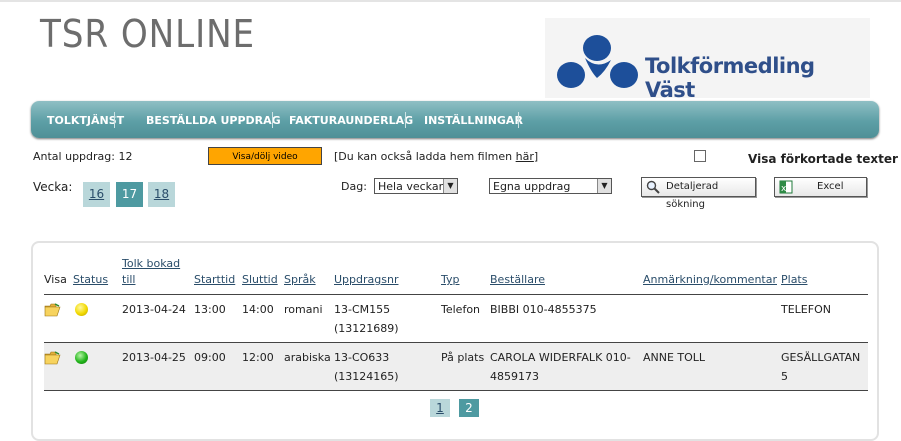 The height and width of the screenshot is (441, 901). What do you see at coordinates (730, 78) in the screenshot?
I see `logo-text: Tolkförmedling Väst` at bounding box center [730, 78].